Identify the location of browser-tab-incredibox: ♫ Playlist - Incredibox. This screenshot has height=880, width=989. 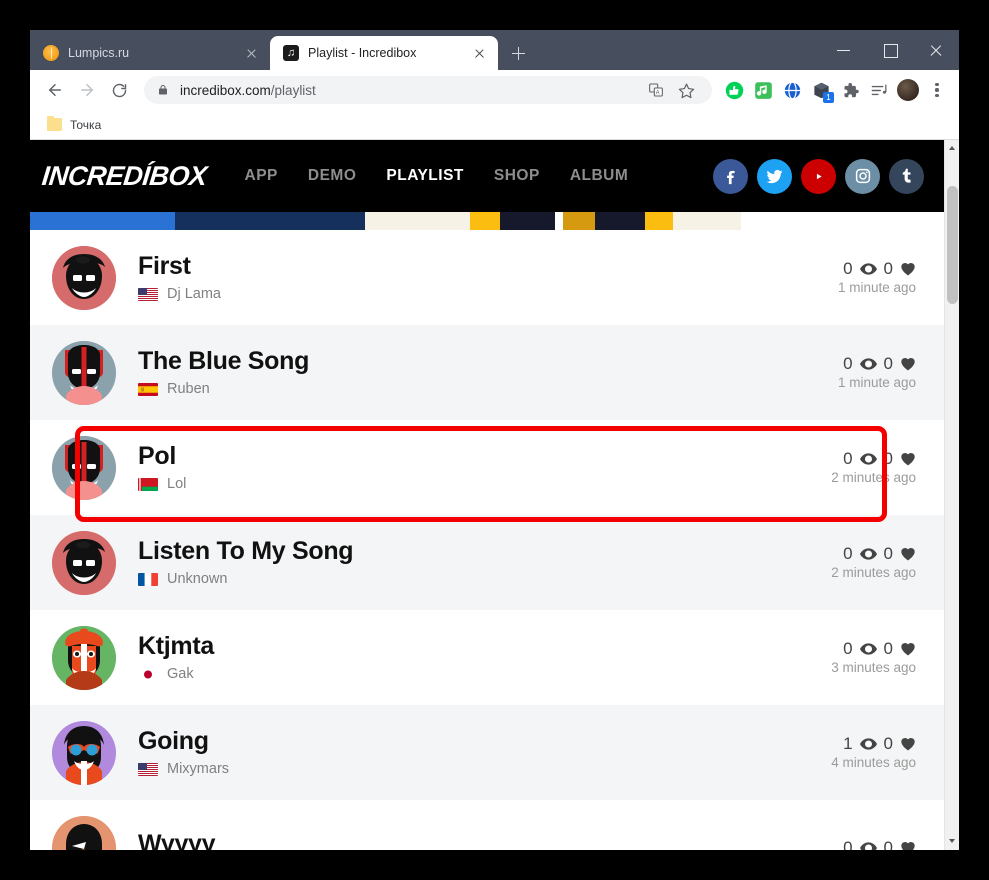
(384, 53).